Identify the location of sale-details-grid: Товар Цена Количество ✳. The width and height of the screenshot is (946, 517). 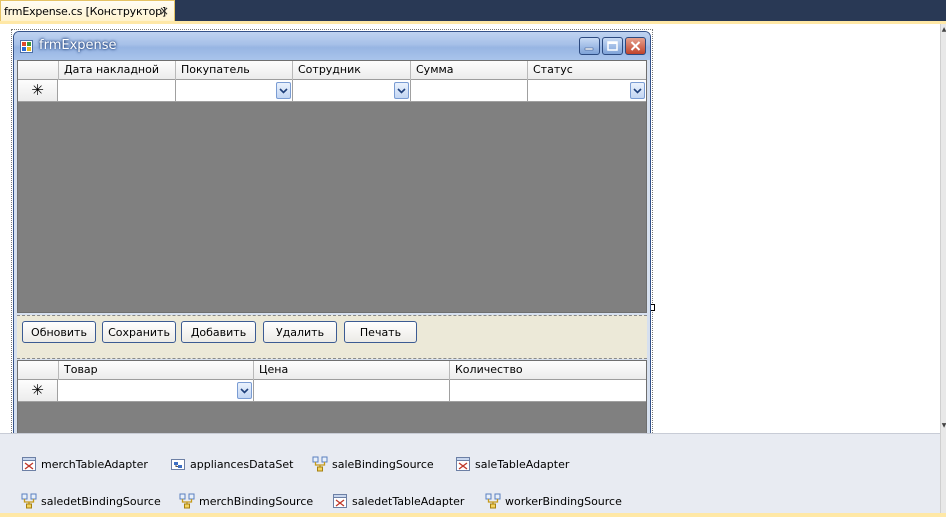
(332, 396).